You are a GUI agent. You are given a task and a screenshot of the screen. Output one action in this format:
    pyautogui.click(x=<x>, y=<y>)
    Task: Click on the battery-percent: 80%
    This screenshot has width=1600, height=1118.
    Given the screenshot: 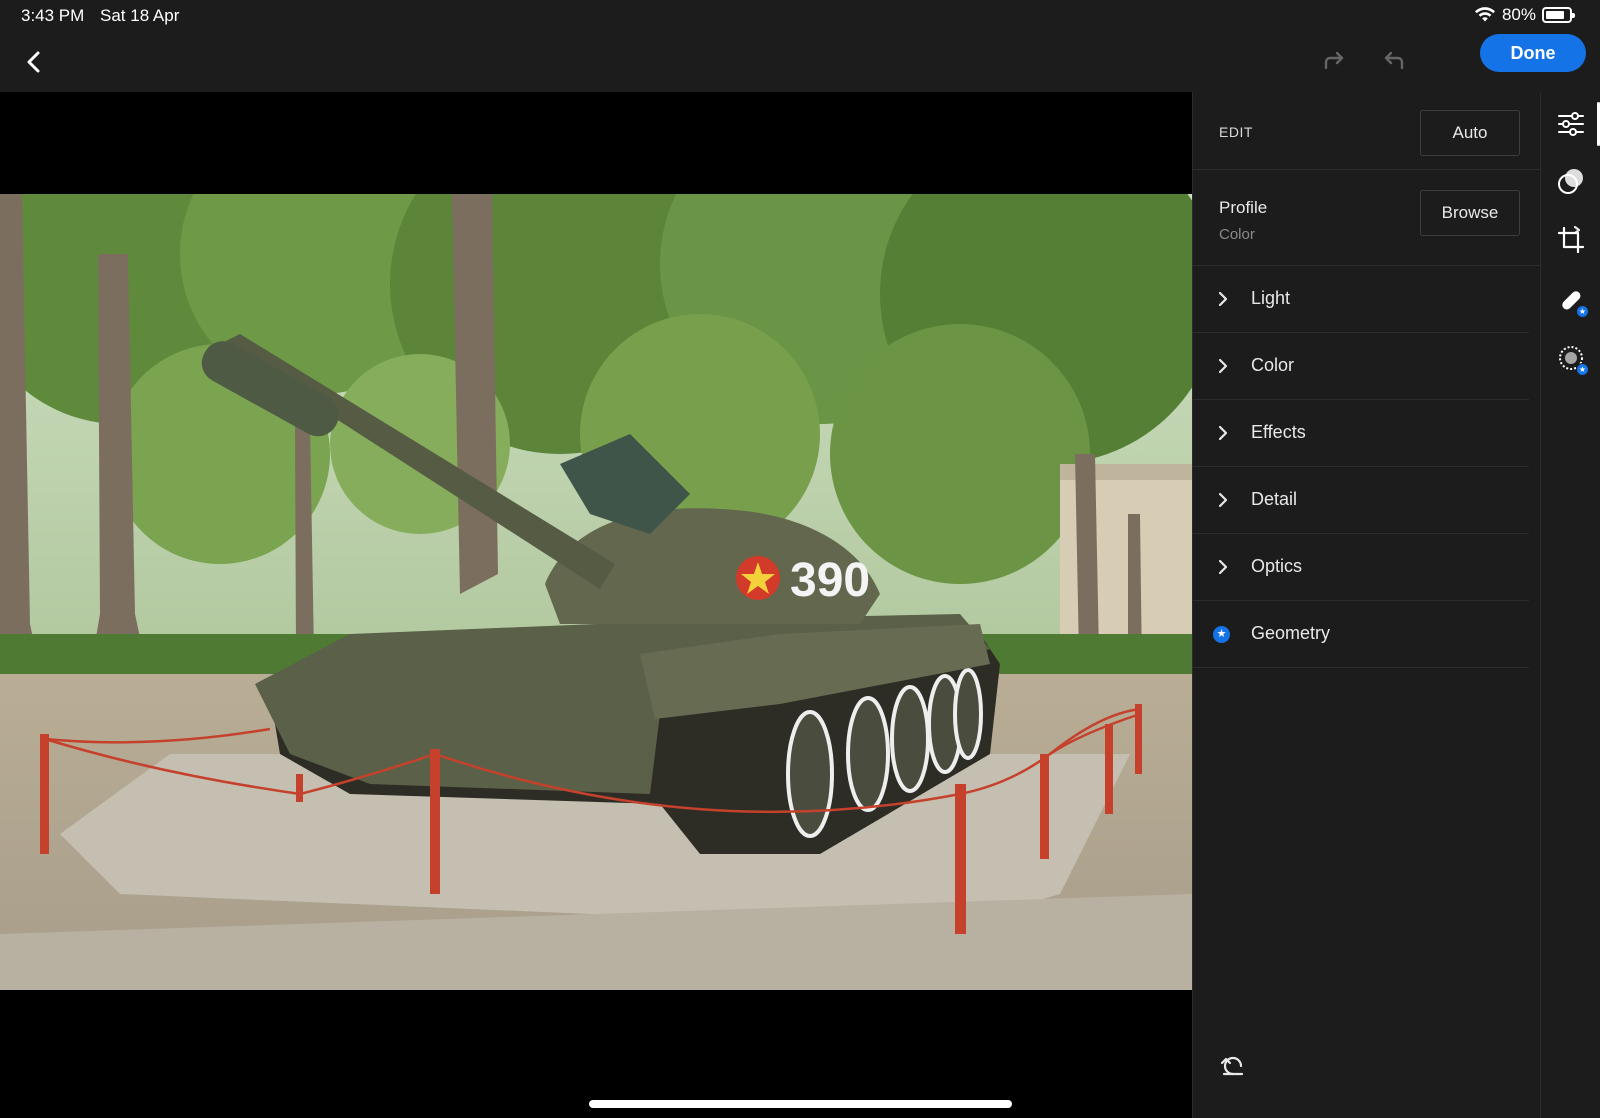 What is the action you would take?
    pyautogui.click(x=1518, y=14)
    